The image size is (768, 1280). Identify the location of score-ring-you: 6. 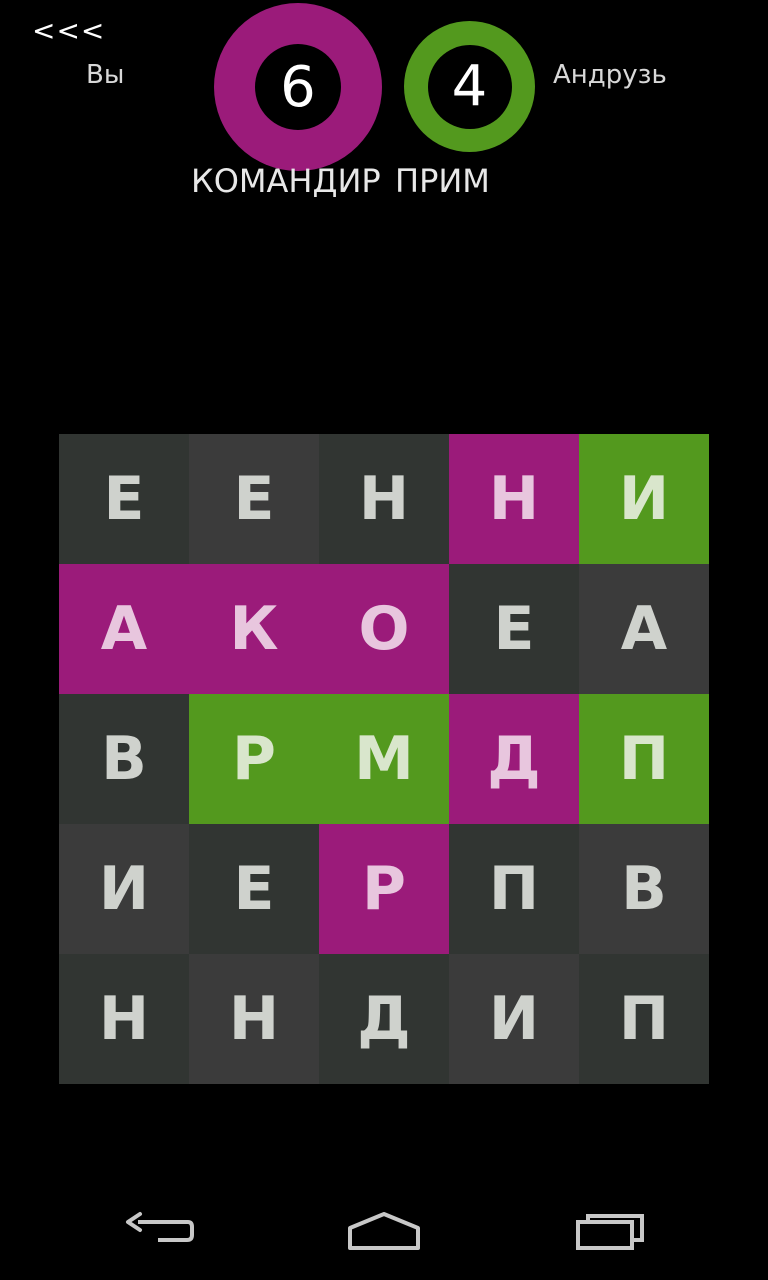
(298, 87).